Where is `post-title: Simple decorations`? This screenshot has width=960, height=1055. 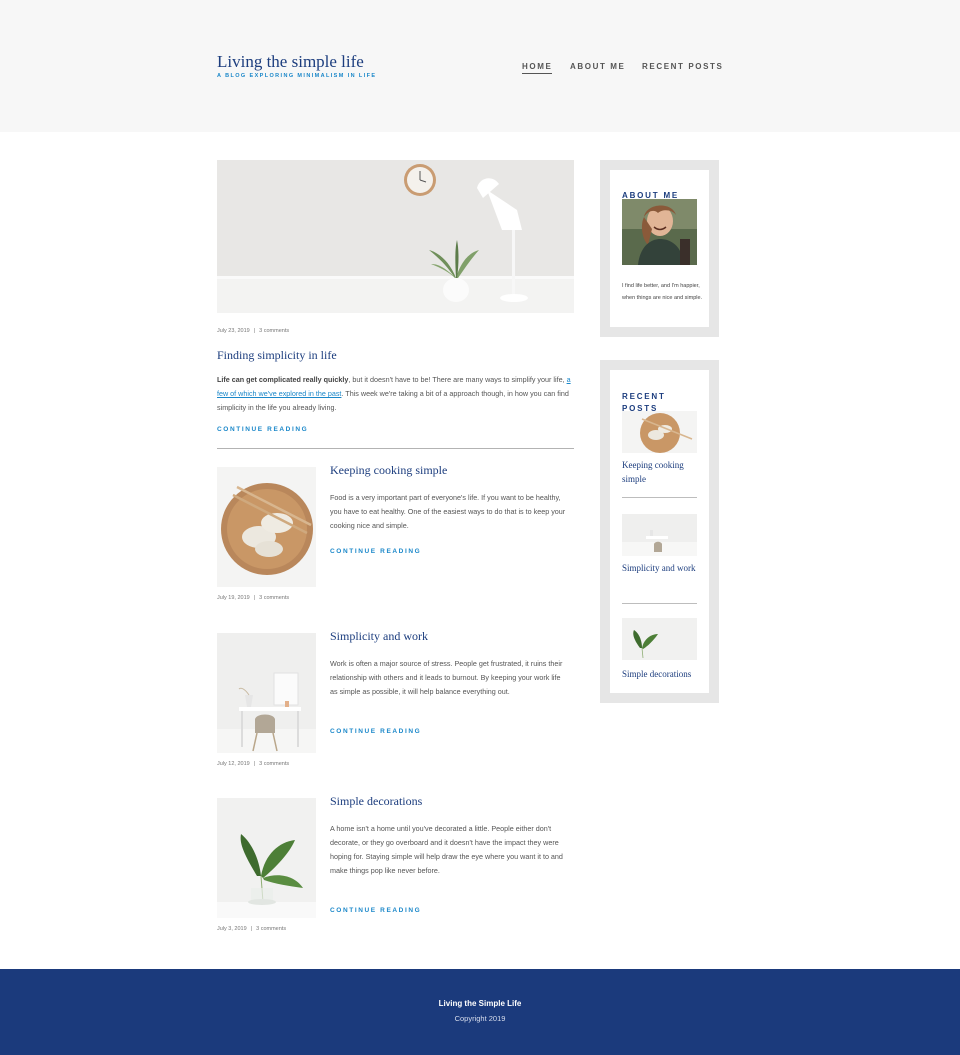 post-title: Simple decorations is located at coordinates (376, 801).